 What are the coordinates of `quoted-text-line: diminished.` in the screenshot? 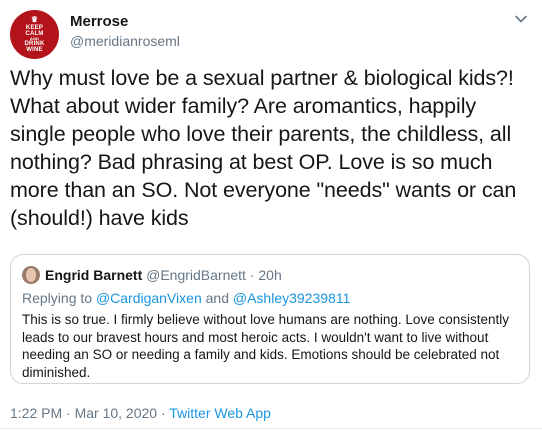 It's located at (56, 372).